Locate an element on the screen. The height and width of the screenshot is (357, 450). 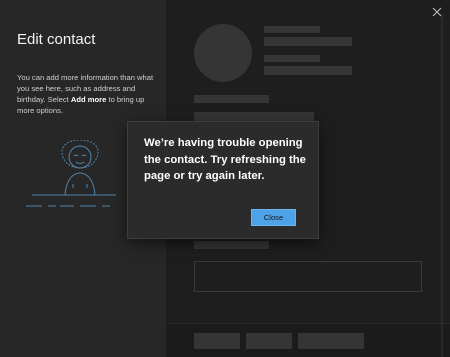
close-button: Close is located at coordinates (273, 217).